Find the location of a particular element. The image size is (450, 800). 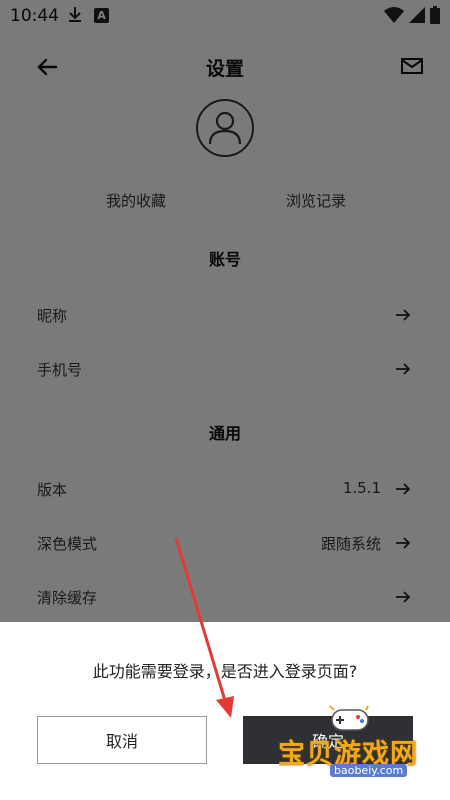

cancel-button: 取消 is located at coordinates (122, 740).